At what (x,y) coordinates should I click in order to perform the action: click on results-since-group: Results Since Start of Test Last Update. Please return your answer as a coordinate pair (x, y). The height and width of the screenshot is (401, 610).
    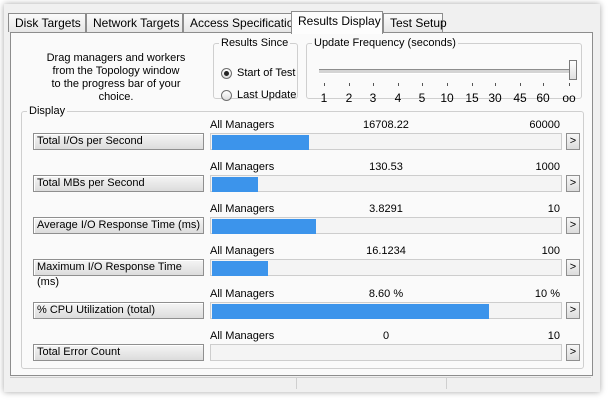
    Looking at the image, I should click on (255, 69).